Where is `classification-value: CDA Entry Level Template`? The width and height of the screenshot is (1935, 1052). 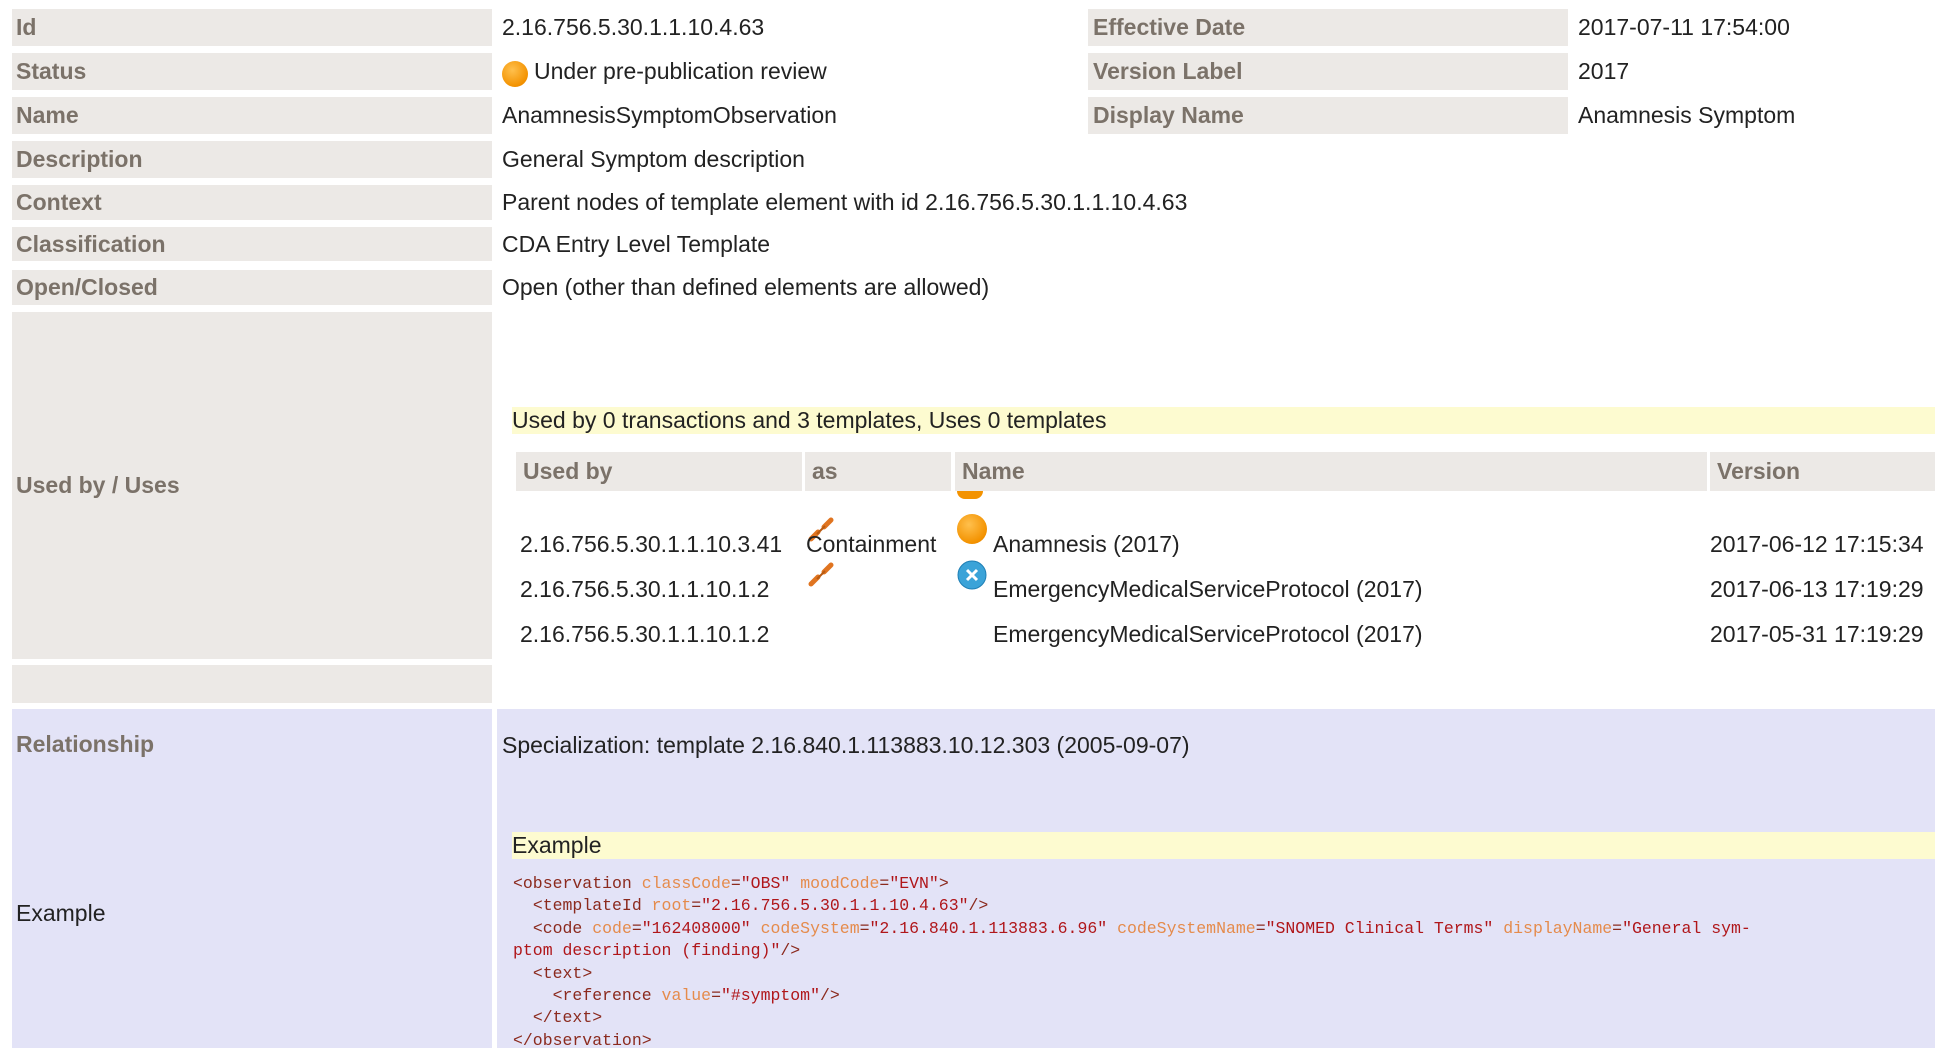
classification-value: CDA Entry Level Template is located at coordinates (636, 243).